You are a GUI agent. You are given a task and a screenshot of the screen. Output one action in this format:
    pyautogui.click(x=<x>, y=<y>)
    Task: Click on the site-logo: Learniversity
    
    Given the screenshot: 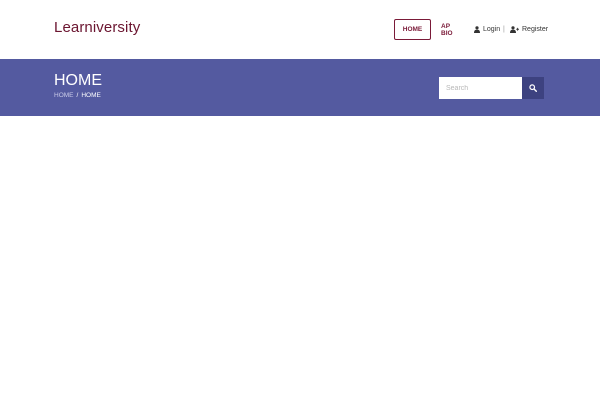 What is the action you would take?
    pyautogui.click(x=97, y=27)
    